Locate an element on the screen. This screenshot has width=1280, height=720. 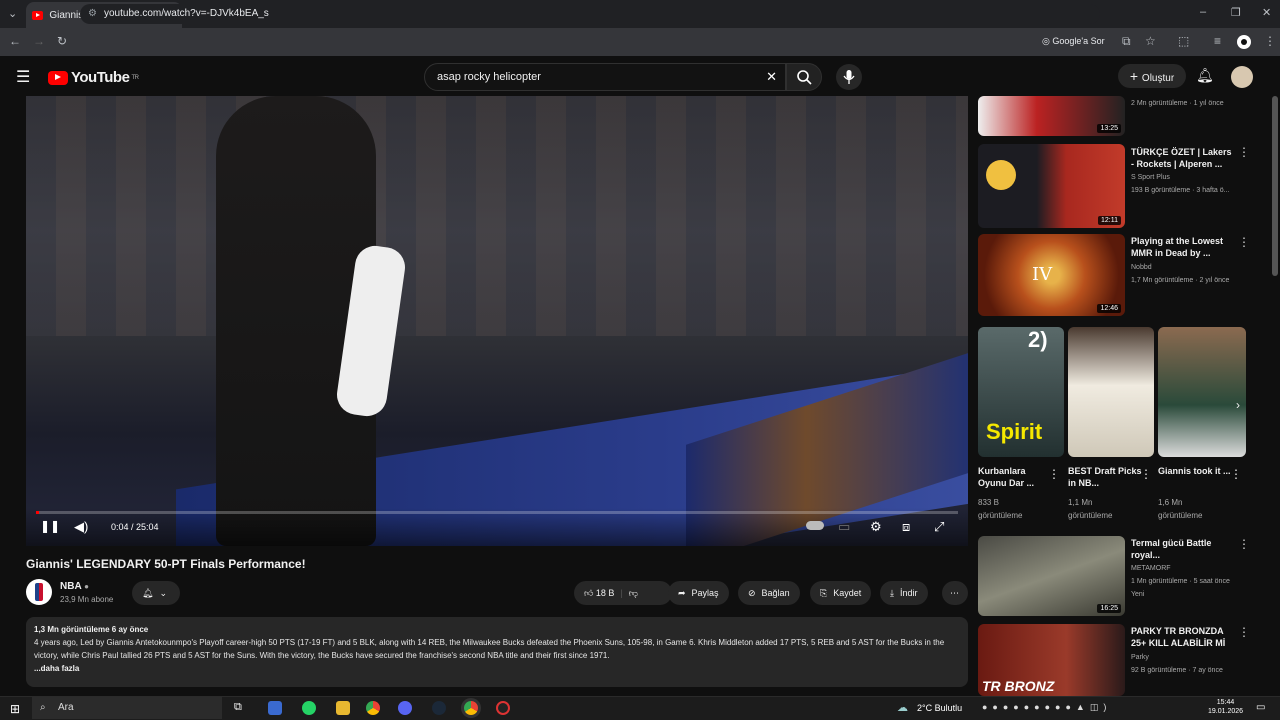
youtube-logo: YouTube TR is located at coordinates (93, 77).